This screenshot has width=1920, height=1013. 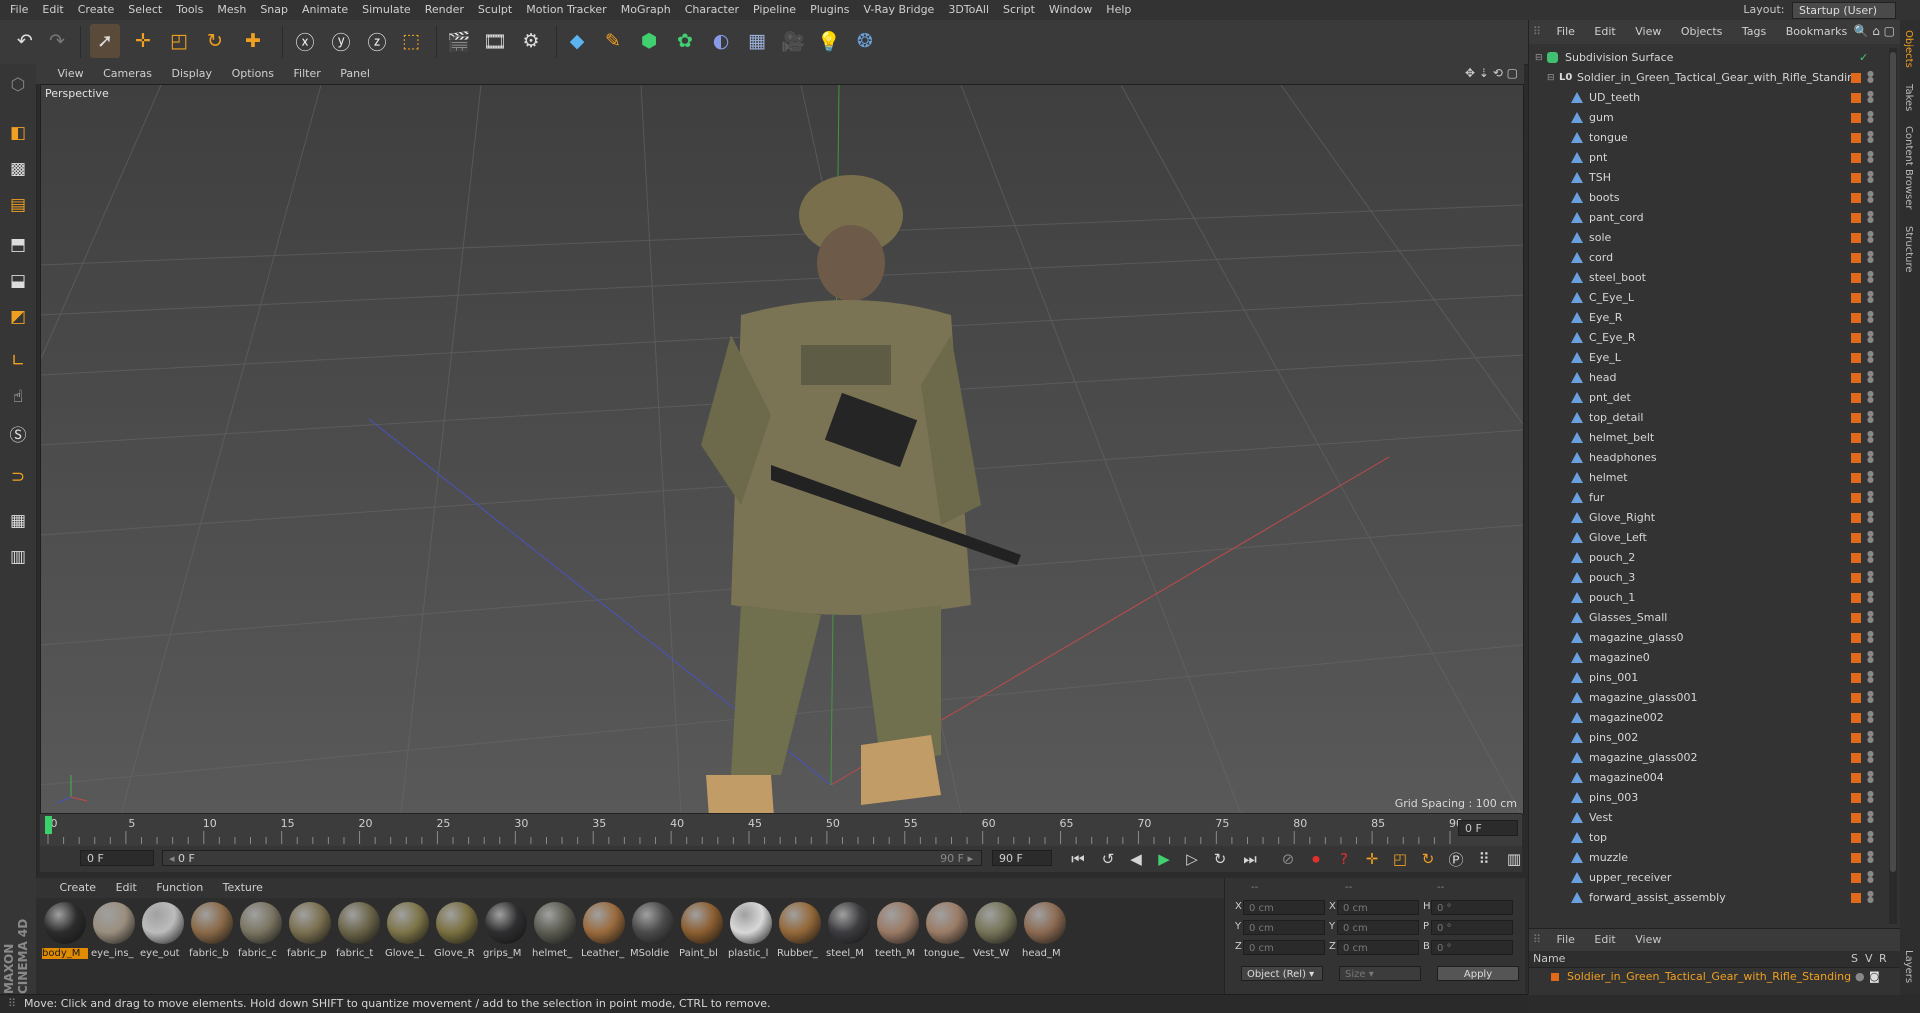 What do you see at coordinates (1711, 658) in the screenshot?
I see `object-row: magazine0 ● ●` at bounding box center [1711, 658].